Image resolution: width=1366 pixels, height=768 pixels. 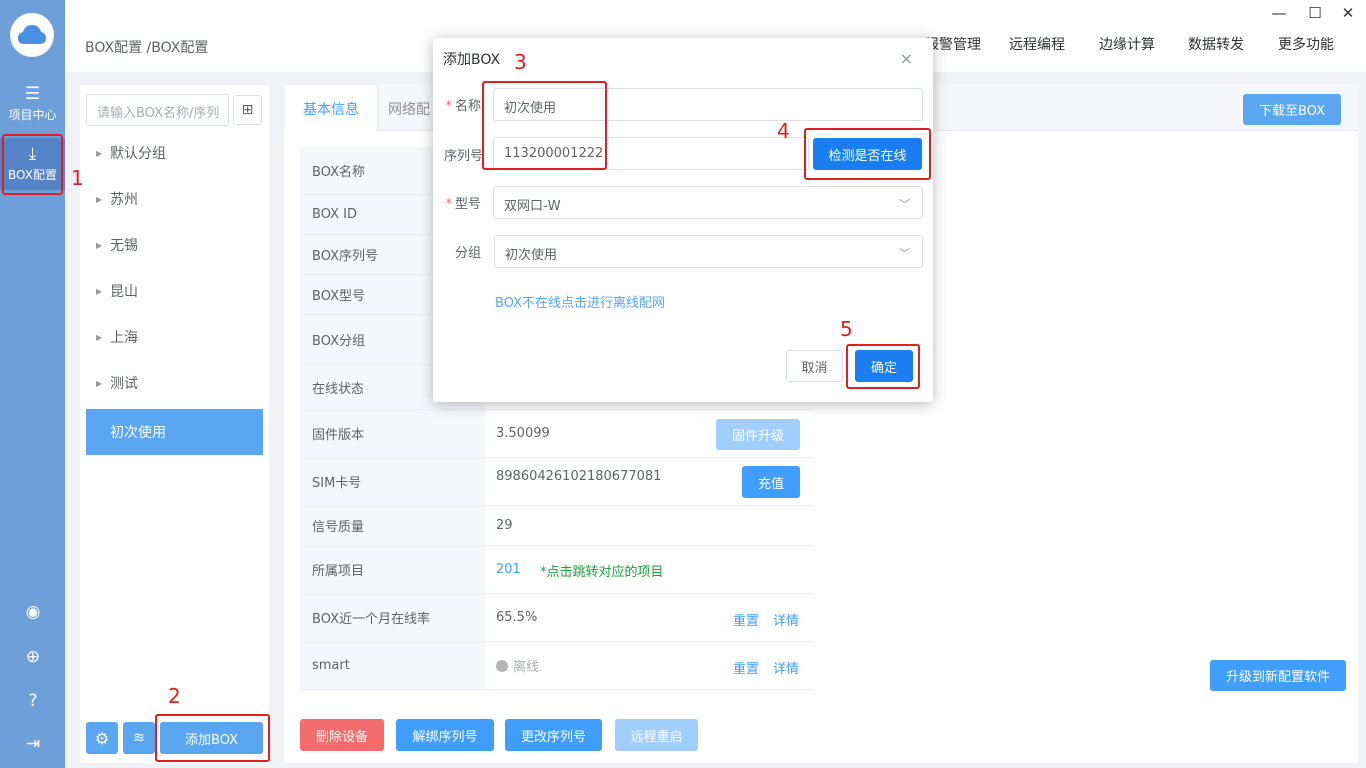 I want to click on highlight-box-add, so click(x=212, y=738).